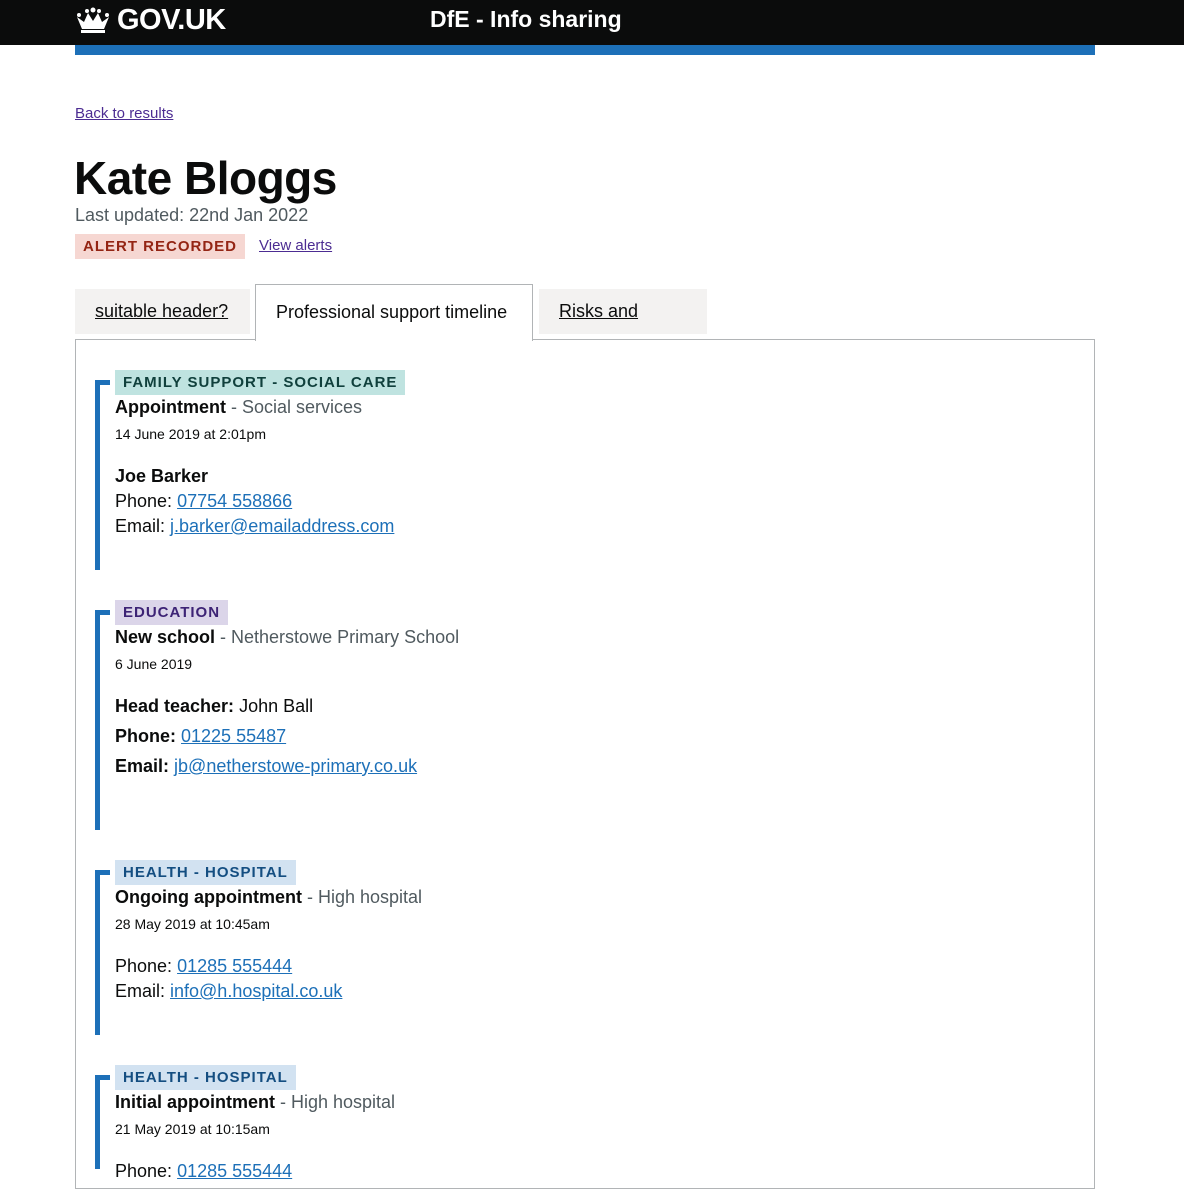 This screenshot has height=1189, width=1184. What do you see at coordinates (260, 382) in the screenshot?
I see `event-category-tag: FAMILY SUPPORT - SOCIAL CARE` at bounding box center [260, 382].